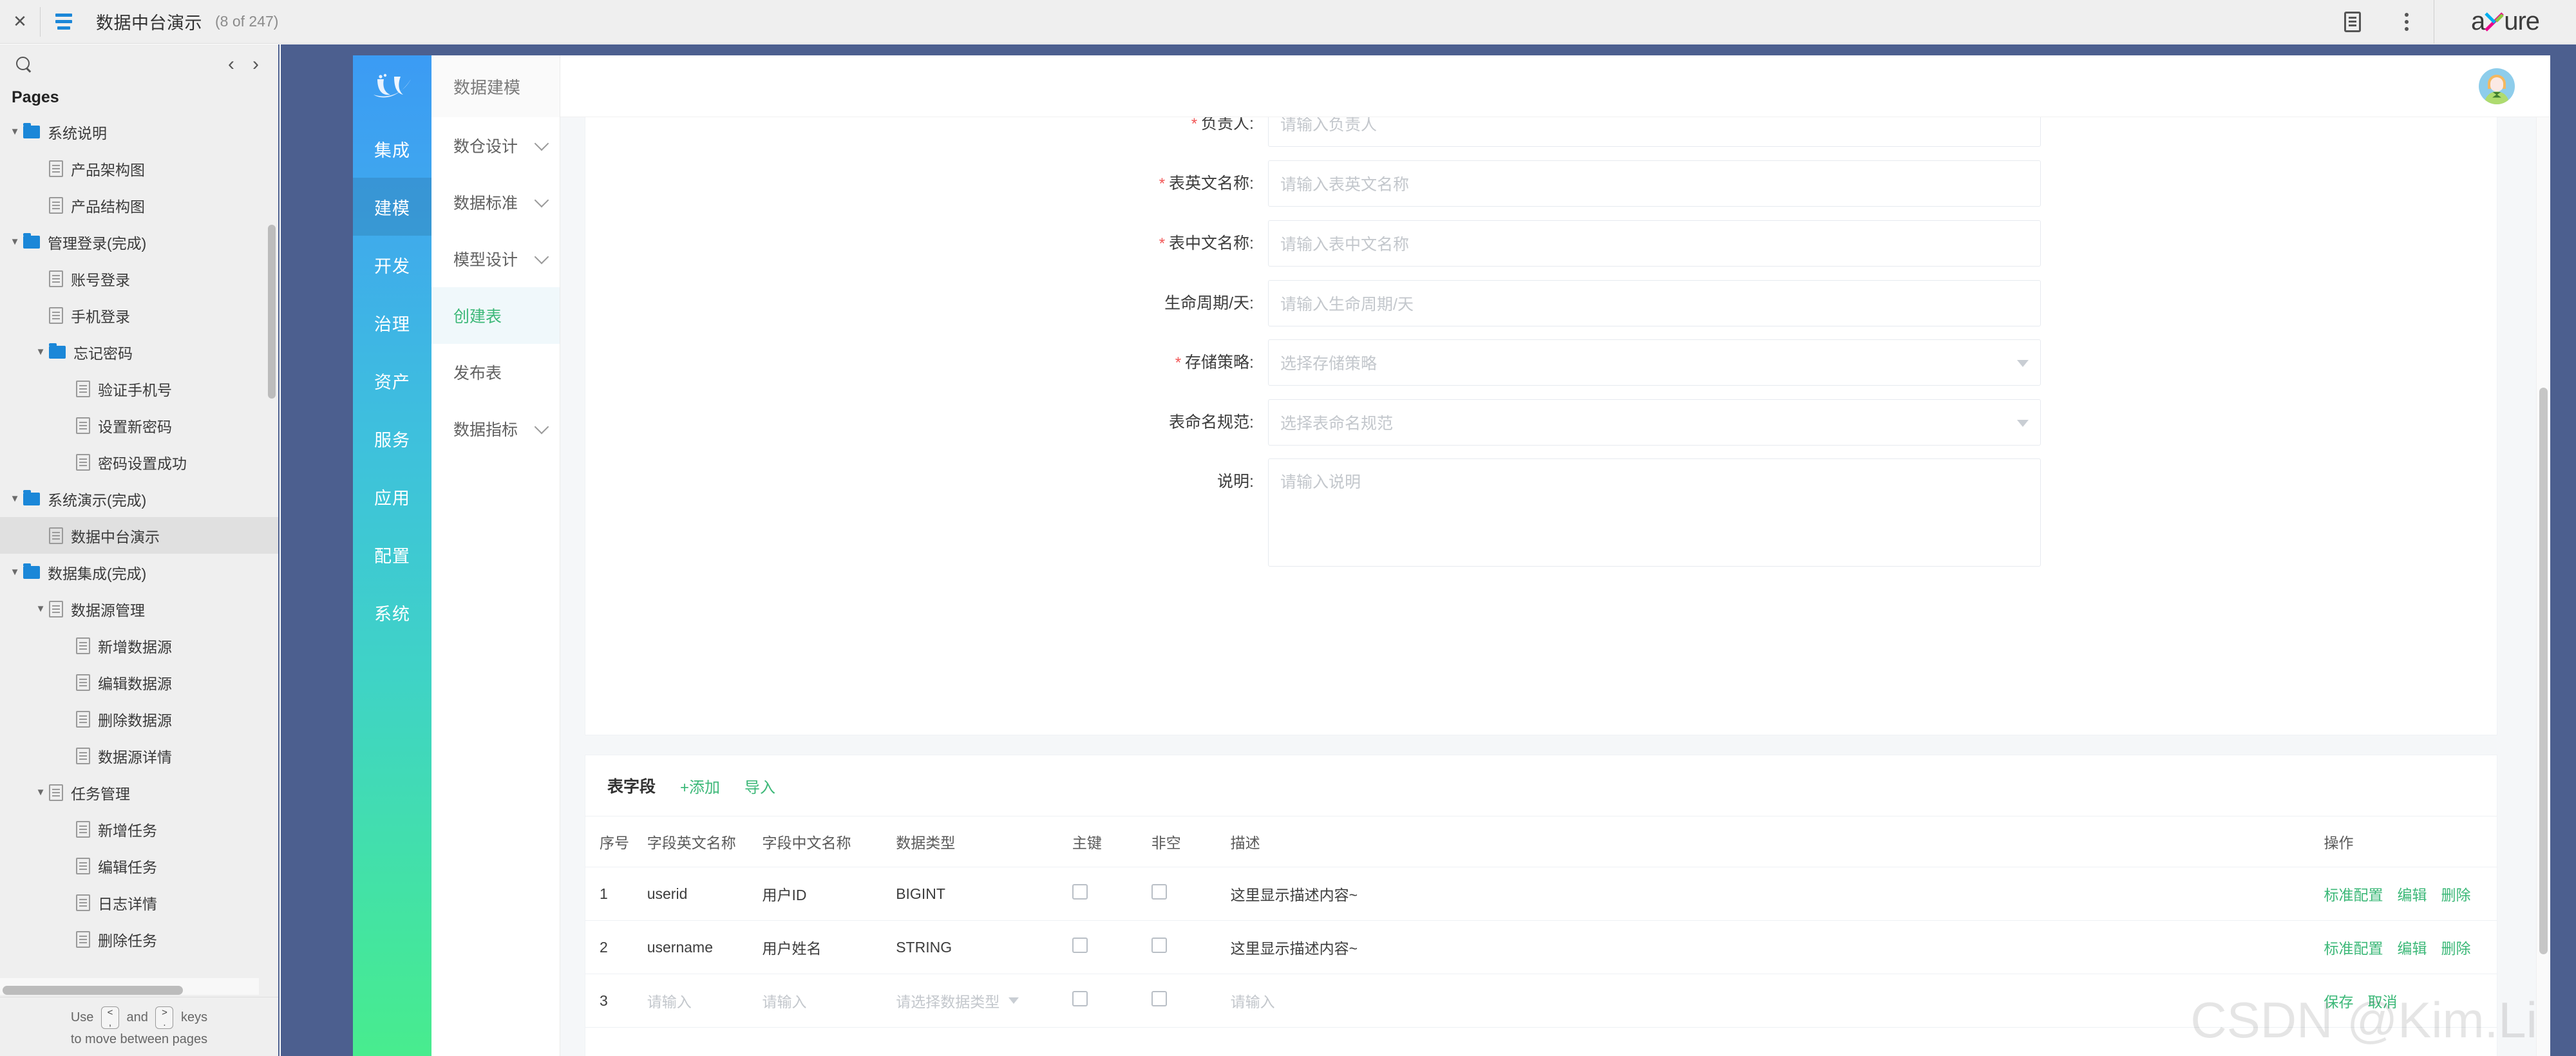  What do you see at coordinates (139, 278) in the screenshot?
I see `pages-tree-item: ▼账号登录` at bounding box center [139, 278].